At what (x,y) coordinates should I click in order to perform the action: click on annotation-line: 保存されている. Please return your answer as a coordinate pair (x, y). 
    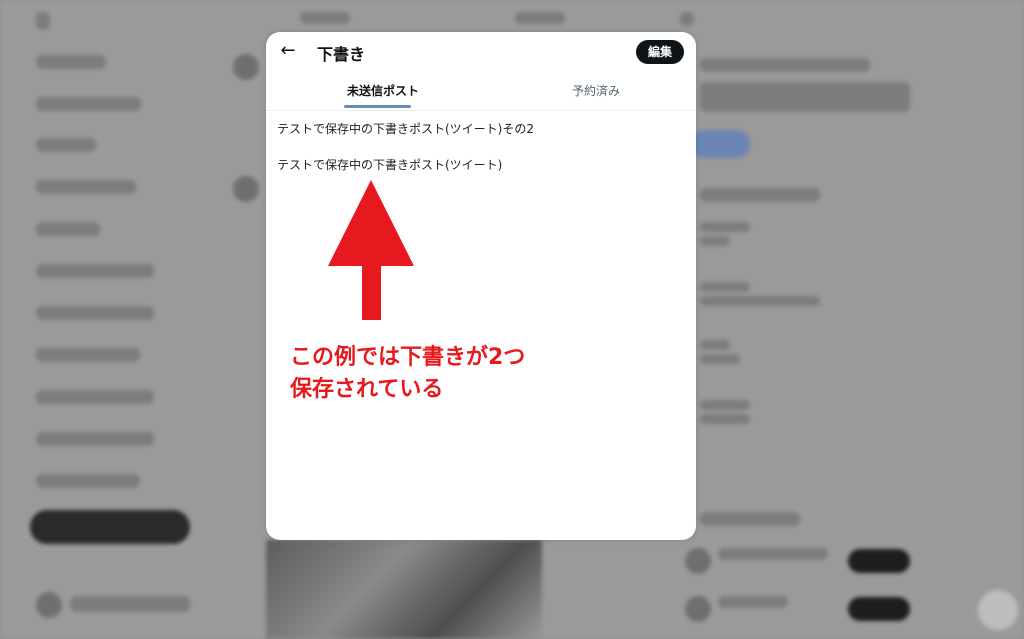
    Looking at the image, I should click on (367, 389).